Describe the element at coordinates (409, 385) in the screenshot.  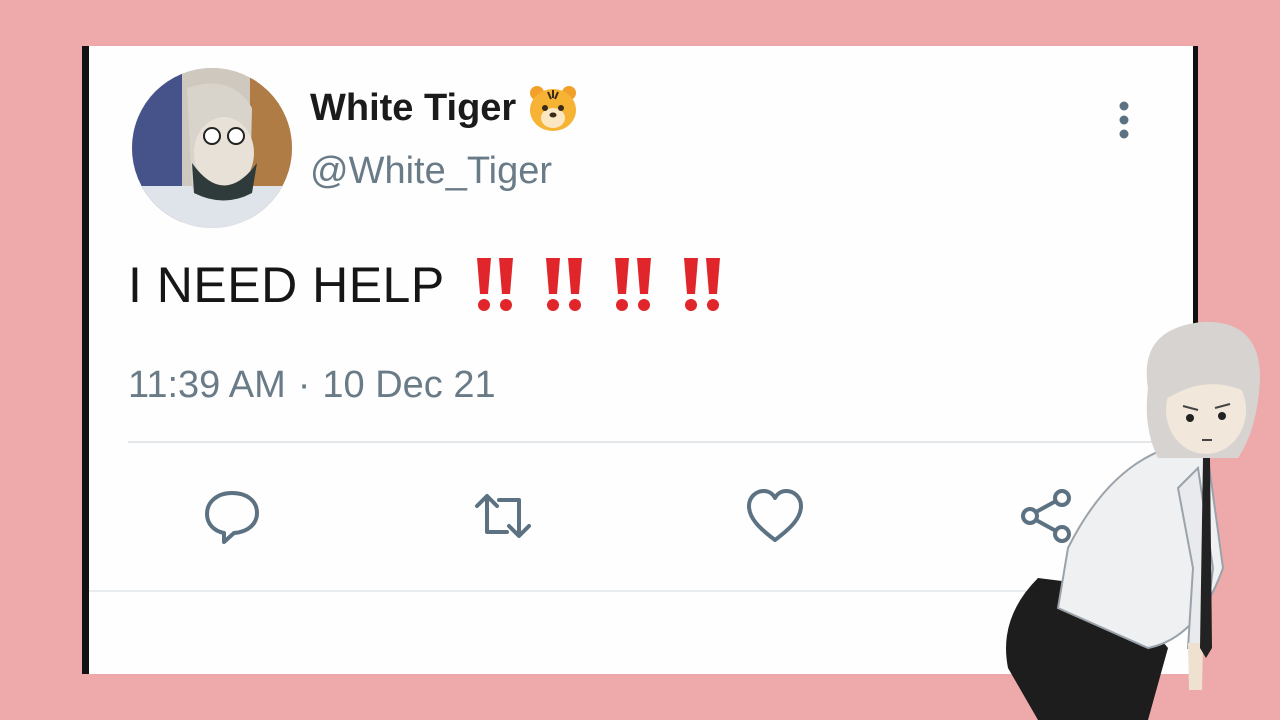
I see `tweet-date: 10 Dec 21` at that location.